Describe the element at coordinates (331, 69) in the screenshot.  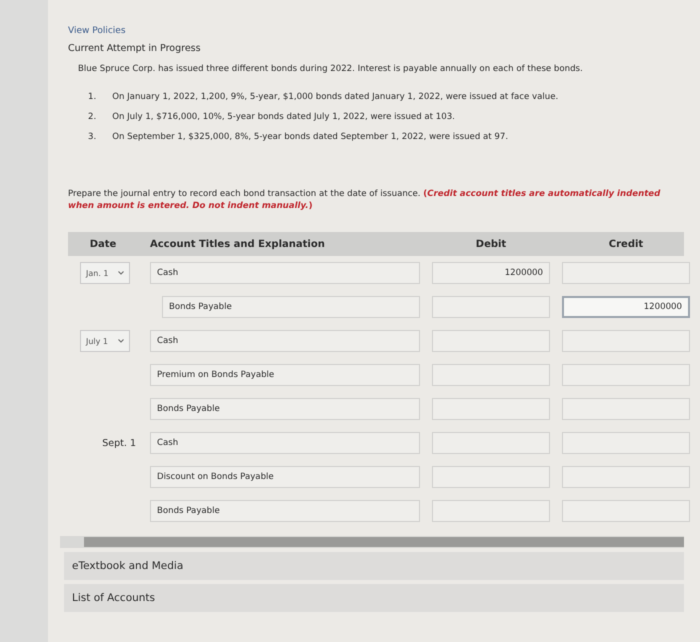
I see `problem-text: Blue Spruce Corp. has issued three different bonds during 2022. Interest is payable annually on each of these bonds.` at that location.